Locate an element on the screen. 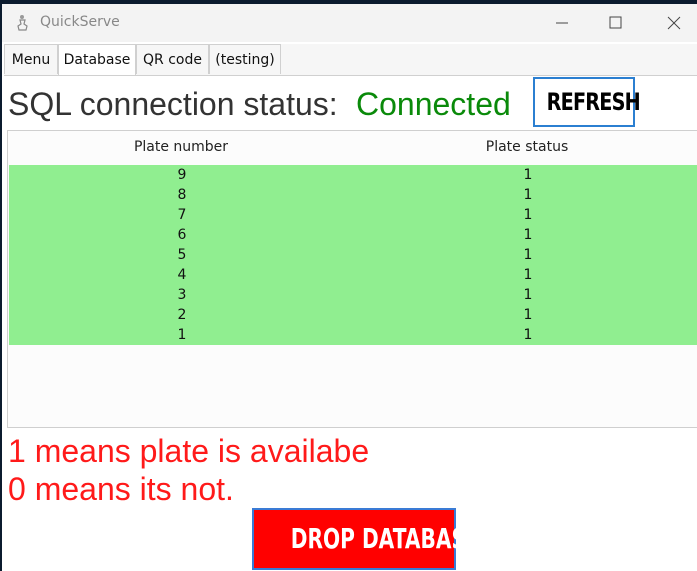  maximize-icon is located at coordinates (615, 23).